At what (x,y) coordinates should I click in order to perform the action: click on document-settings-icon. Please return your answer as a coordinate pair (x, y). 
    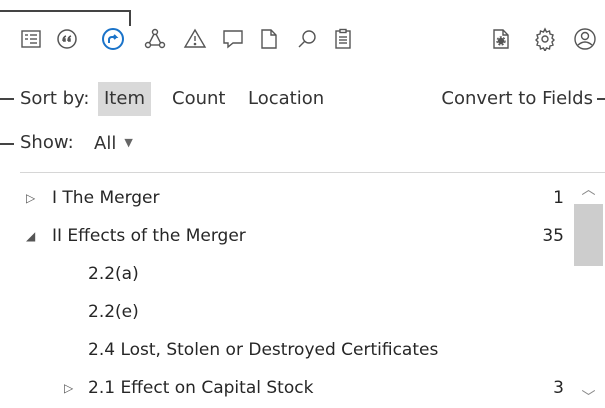
    Looking at the image, I should click on (501, 39).